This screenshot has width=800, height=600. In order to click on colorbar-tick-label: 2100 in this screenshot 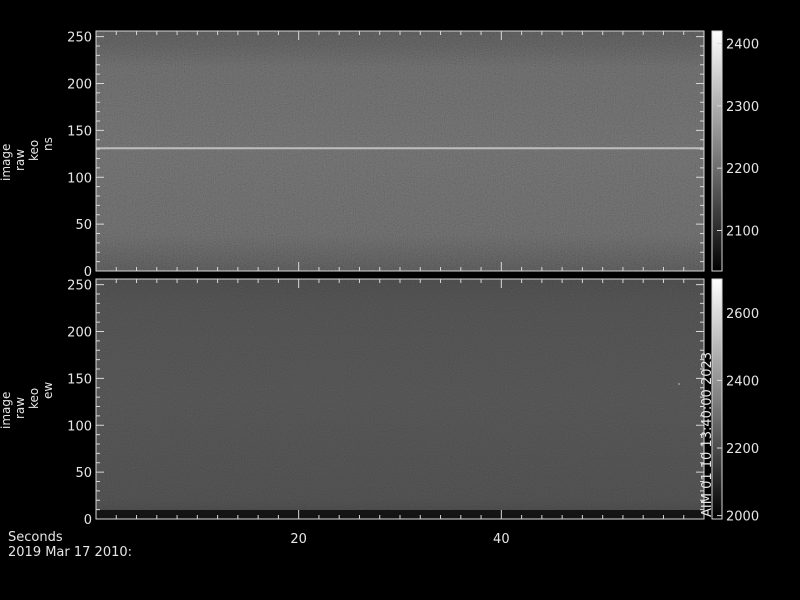, I will do `click(742, 231)`.